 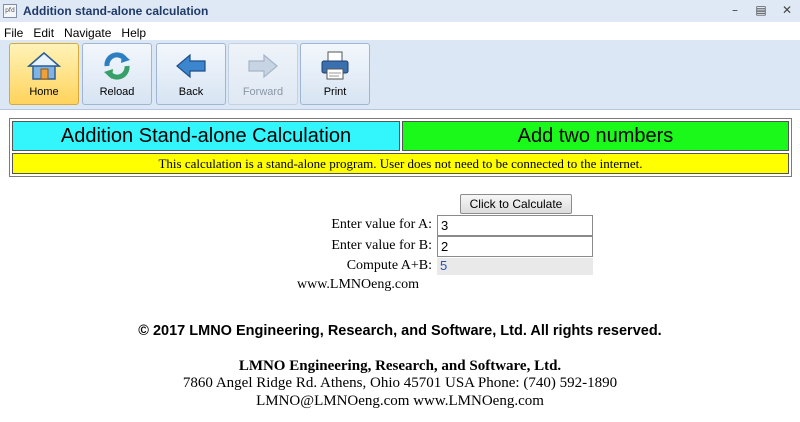 I want to click on back-button: Back, so click(x=191, y=74).